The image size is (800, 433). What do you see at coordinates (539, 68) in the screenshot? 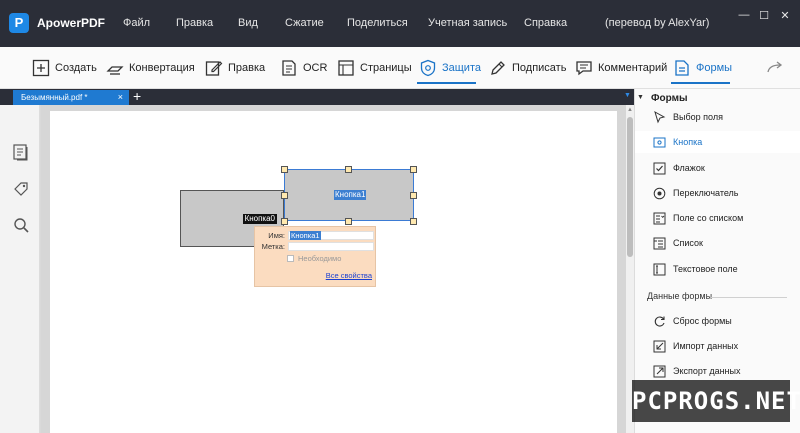
I see `sign-label: Подписать` at bounding box center [539, 68].